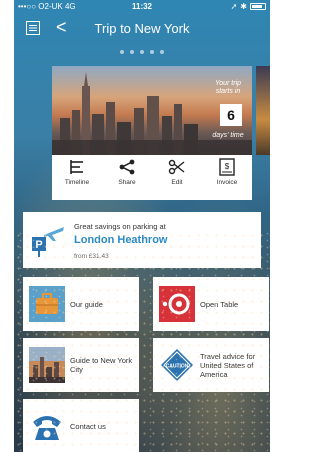 The height and width of the screenshot is (452, 320). What do you see at coordinates (91, 256) in the screenshot?
I see `parking-price: from £31.43` at bounding box center [91, 256].